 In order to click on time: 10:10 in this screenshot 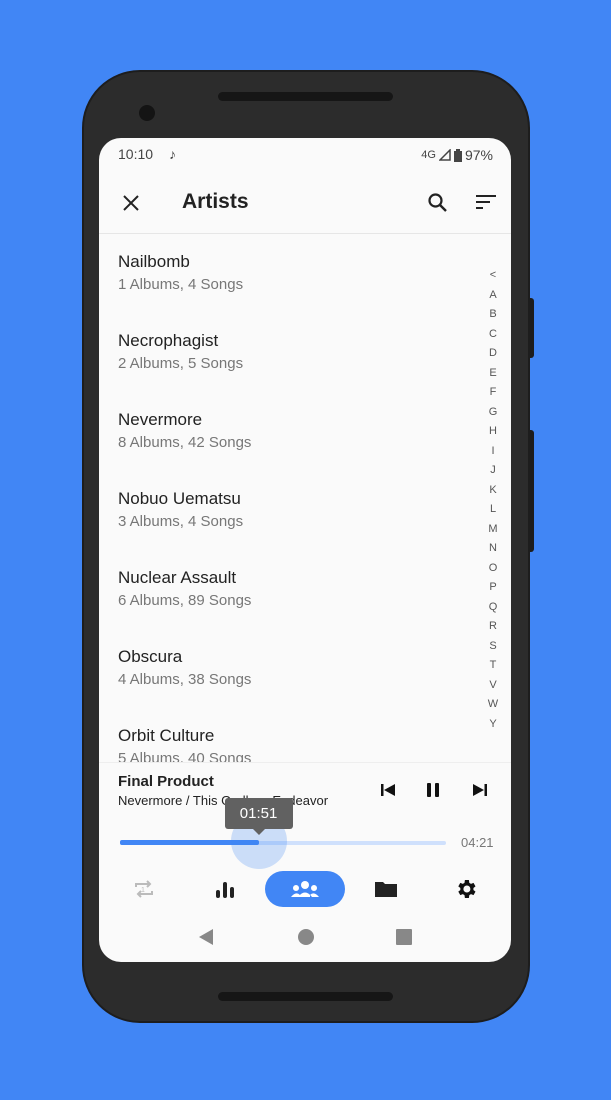, I will do `click(136, 154)`.